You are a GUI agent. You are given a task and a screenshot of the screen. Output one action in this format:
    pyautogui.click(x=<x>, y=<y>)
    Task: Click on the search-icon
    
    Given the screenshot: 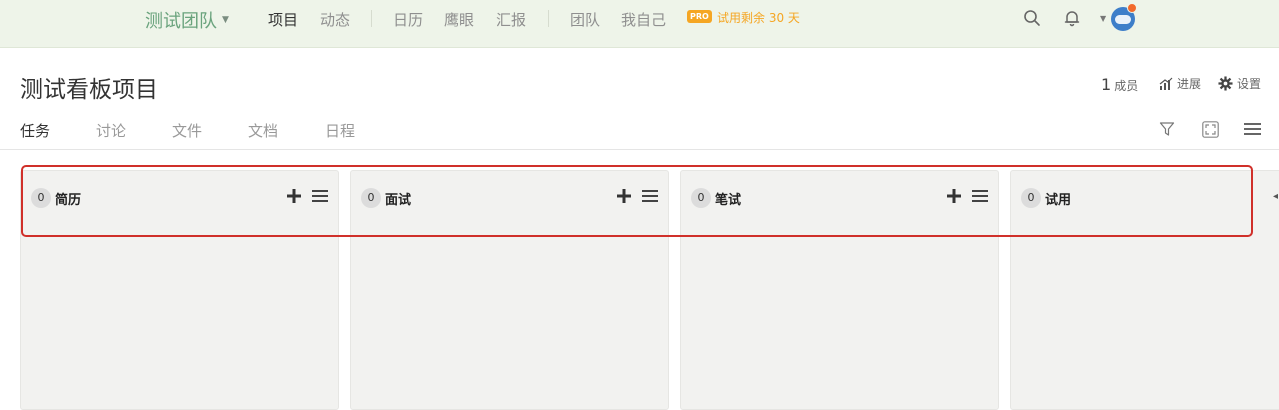 What is the action you would take?
    pyautogui.click(x=1032, y=18)
    